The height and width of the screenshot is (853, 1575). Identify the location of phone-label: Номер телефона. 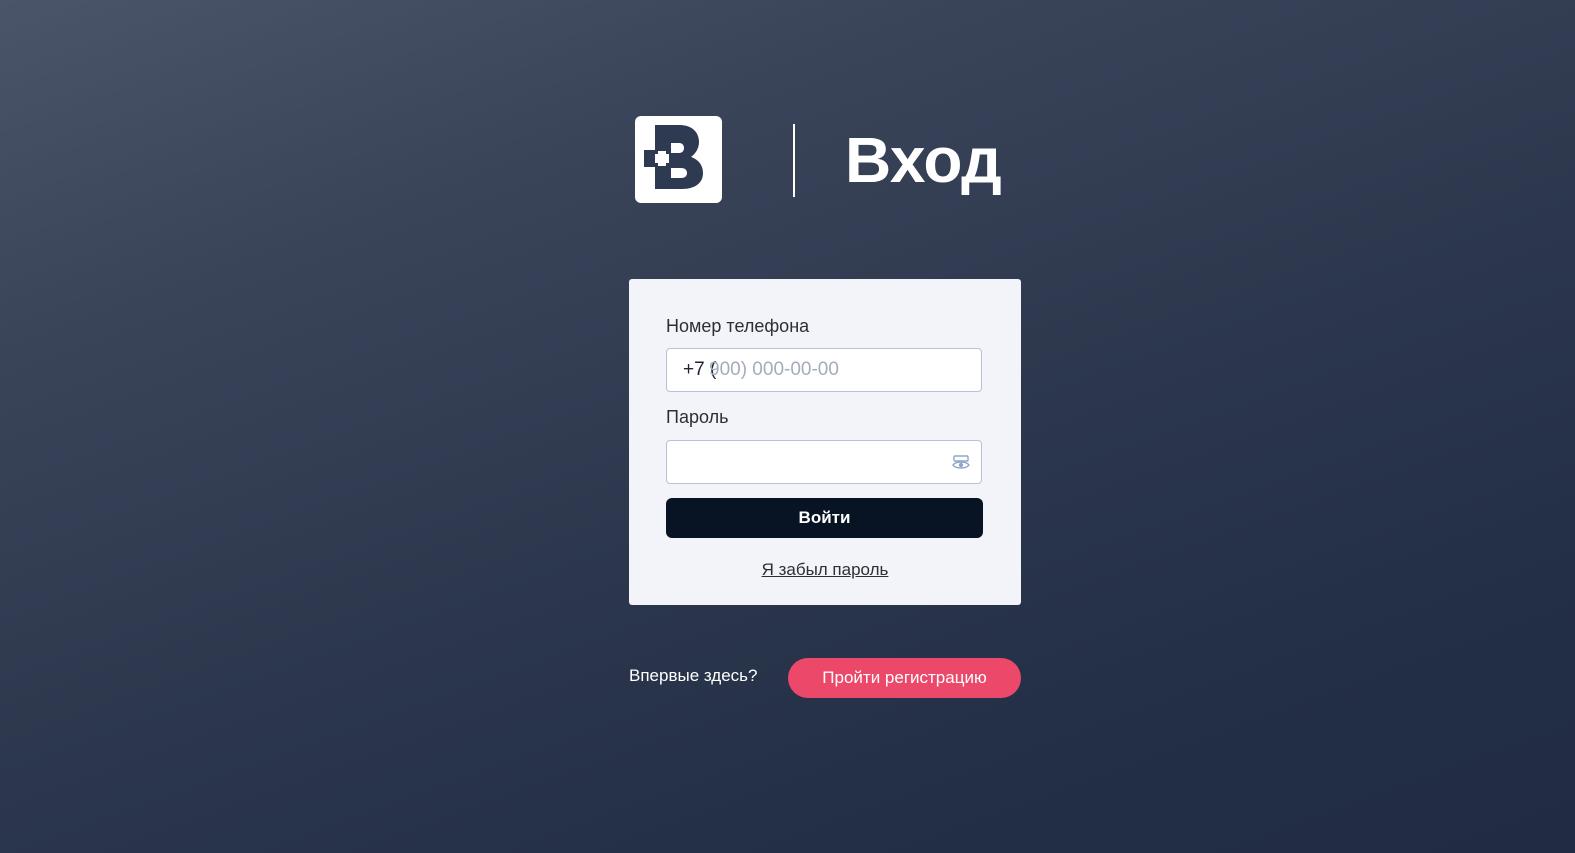
(738, 326).